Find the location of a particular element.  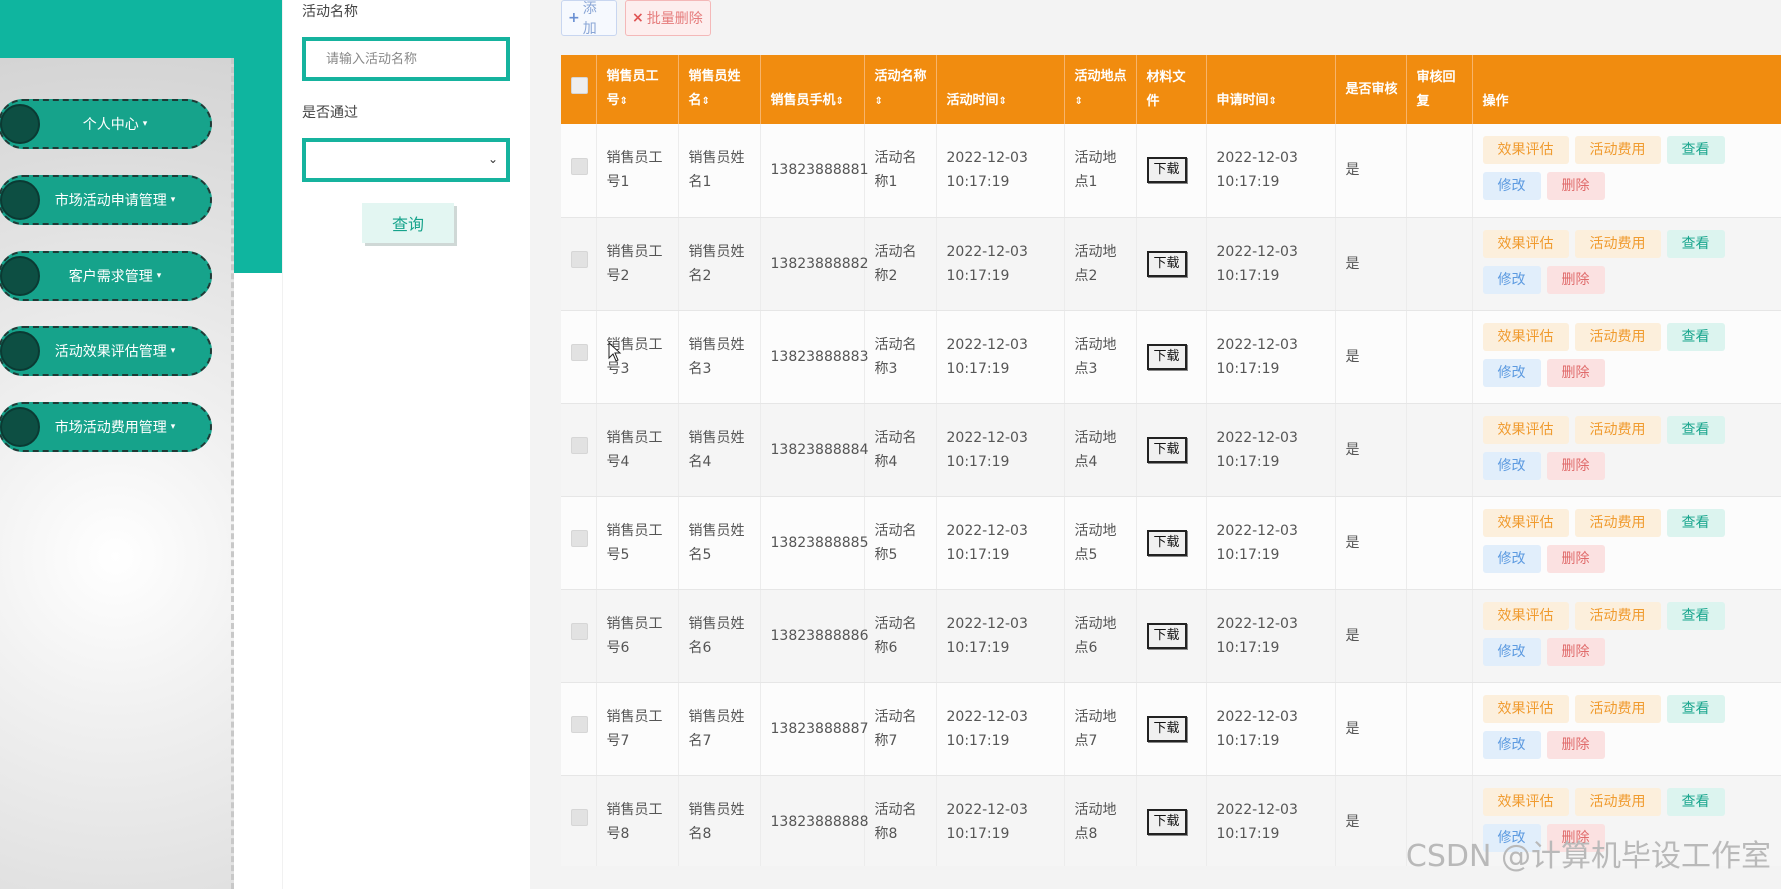

sidebar-item-effect-evaluation: 活动效果评估管理 ▾ is located at coordinates (106, 351).